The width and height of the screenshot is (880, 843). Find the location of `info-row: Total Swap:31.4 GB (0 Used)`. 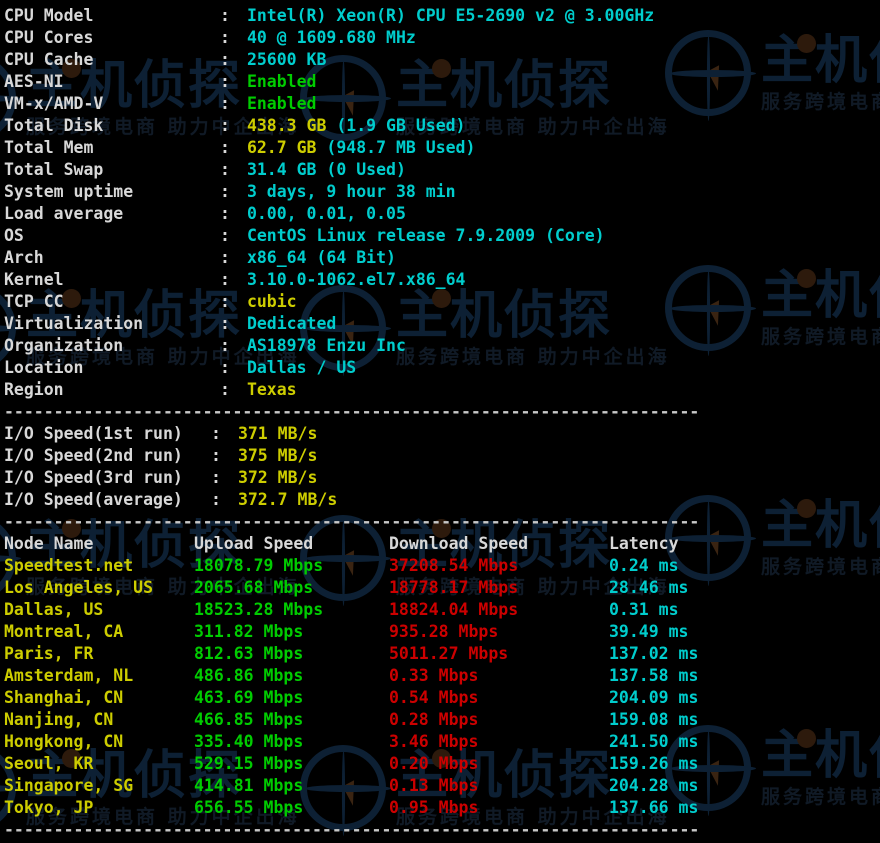

info-row: Total Swap:31.4 GB (0 Used) is located at coordinates (442, 170).